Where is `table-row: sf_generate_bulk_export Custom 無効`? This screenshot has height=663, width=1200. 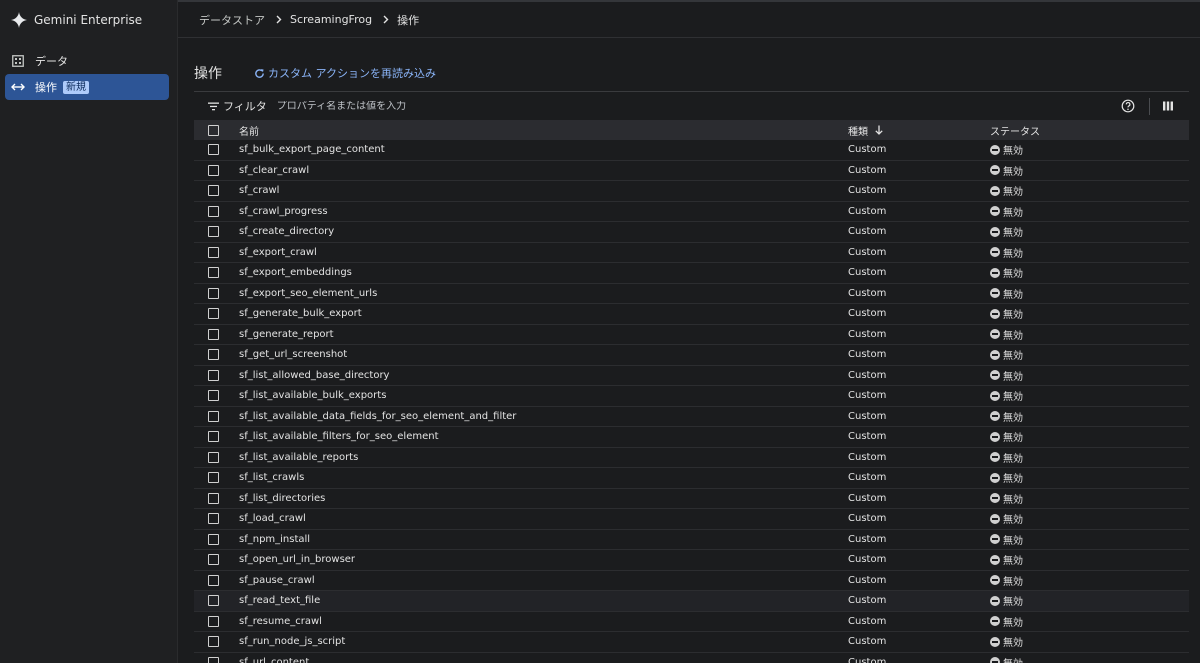
table-row: sf_generate_bulk_export Custom 無効 is located at coordinates (691, 314).